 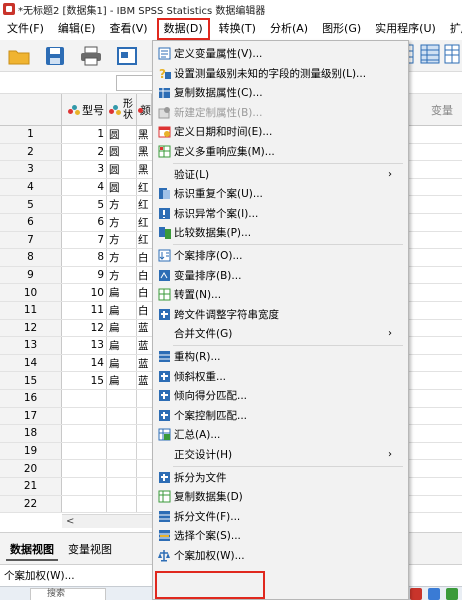 I want to click on row-number: 12, so click(x=31, y=328).